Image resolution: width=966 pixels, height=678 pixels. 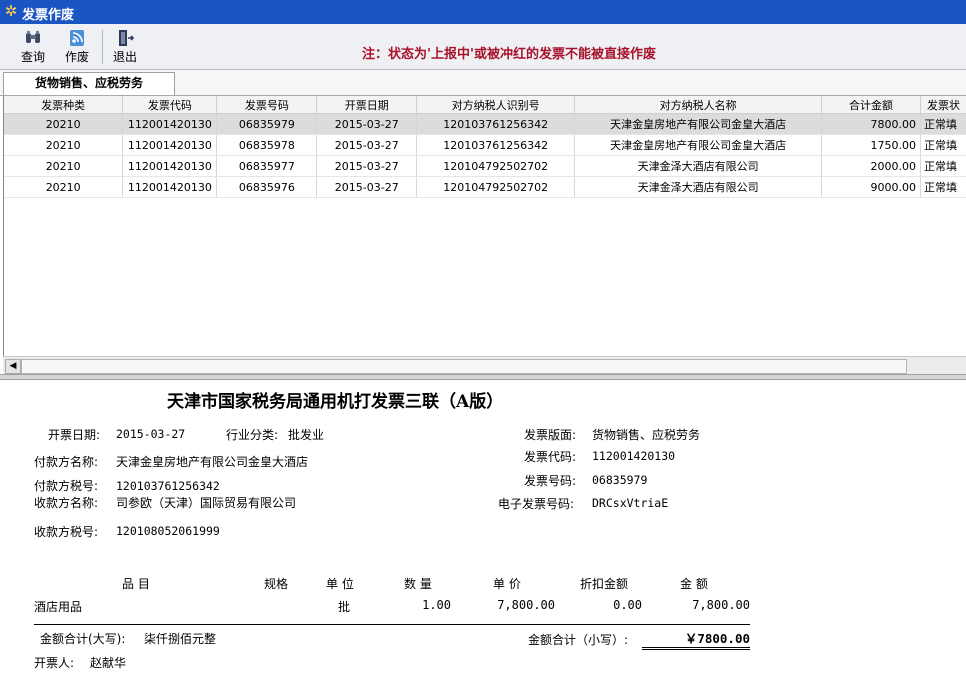 What do you see at coordinates (125, 47) in the screenshot?
I see `exit-button: 退出` at bounding box center [125, 47].